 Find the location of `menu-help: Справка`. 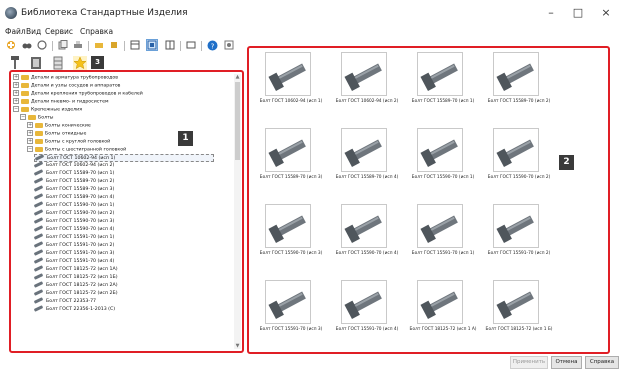

menu-help: Справка is located at coordinates (96, 31).